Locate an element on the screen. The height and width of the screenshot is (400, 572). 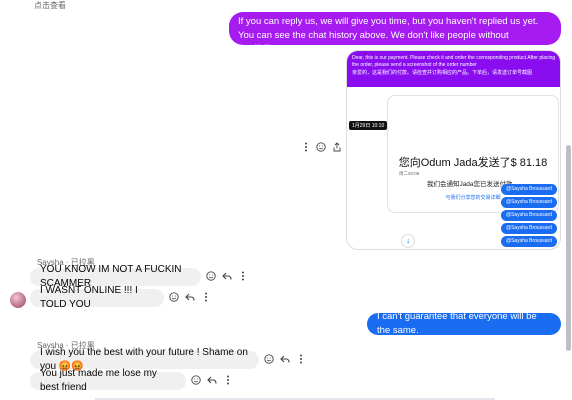
down-arrow-icon: ↓ is located at coordinates (408, 241).